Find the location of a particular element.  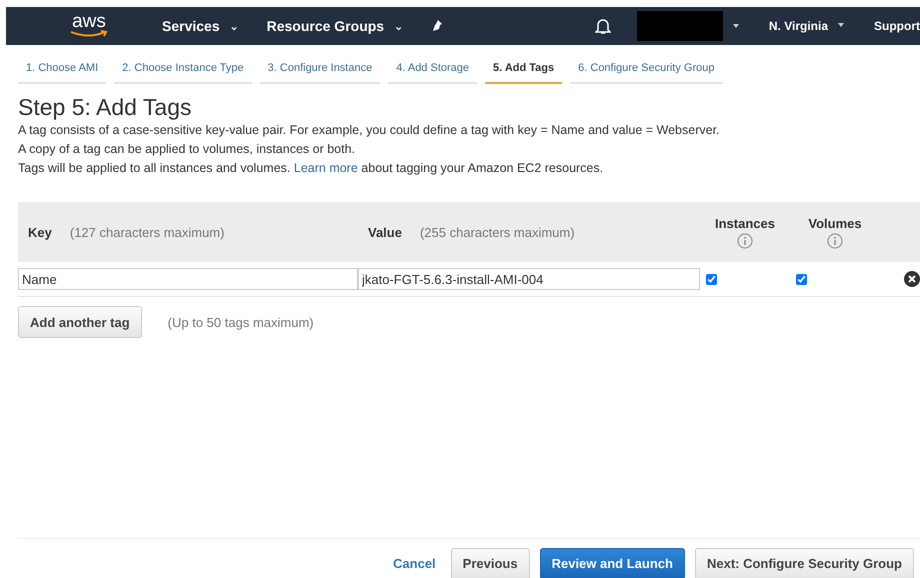

key-field: Name is located at coordinates (188, 279).